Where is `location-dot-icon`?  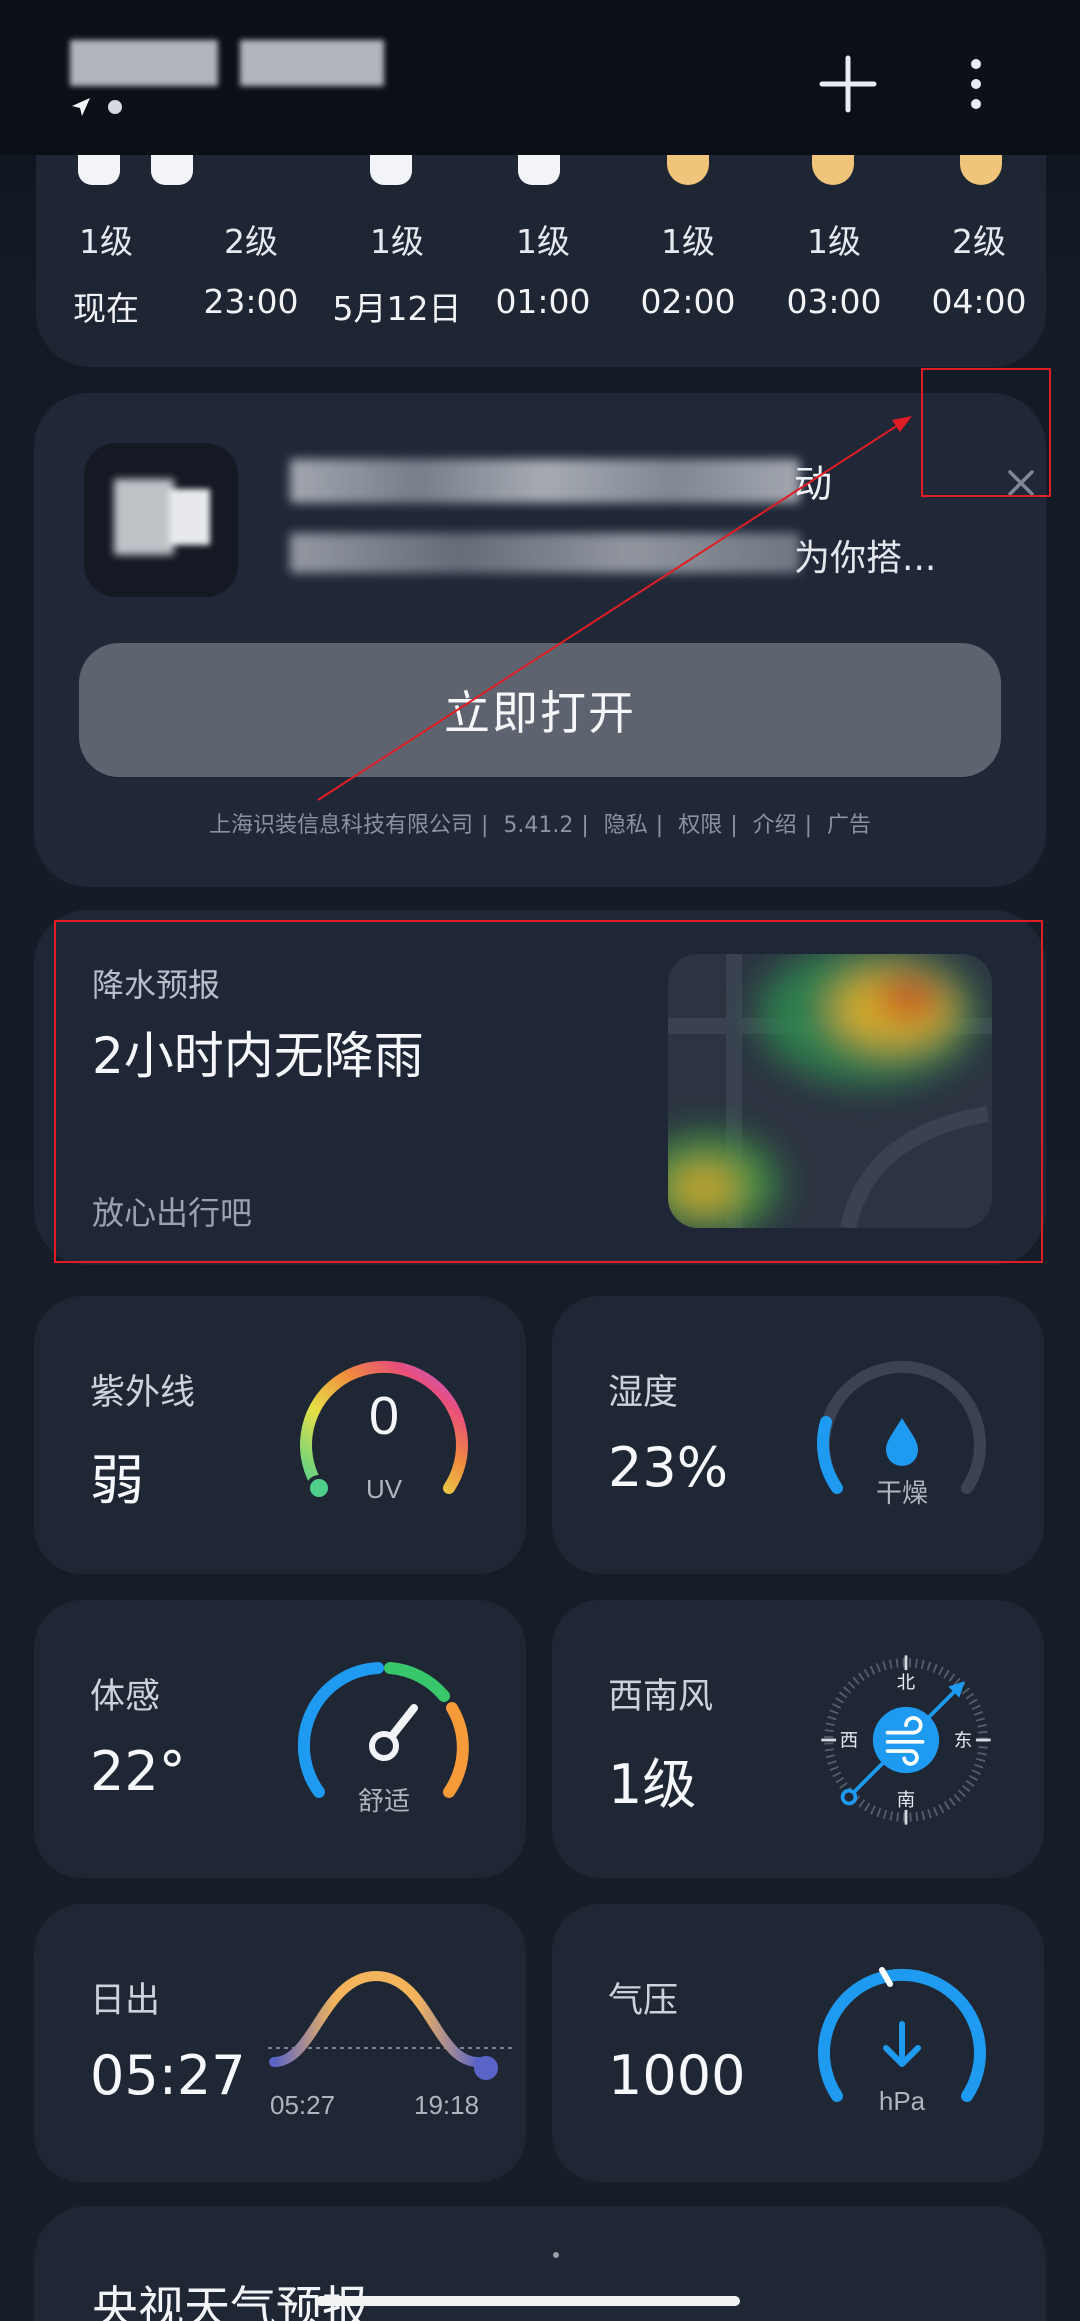 location-dot-icon is located at coordinates (115, 107).